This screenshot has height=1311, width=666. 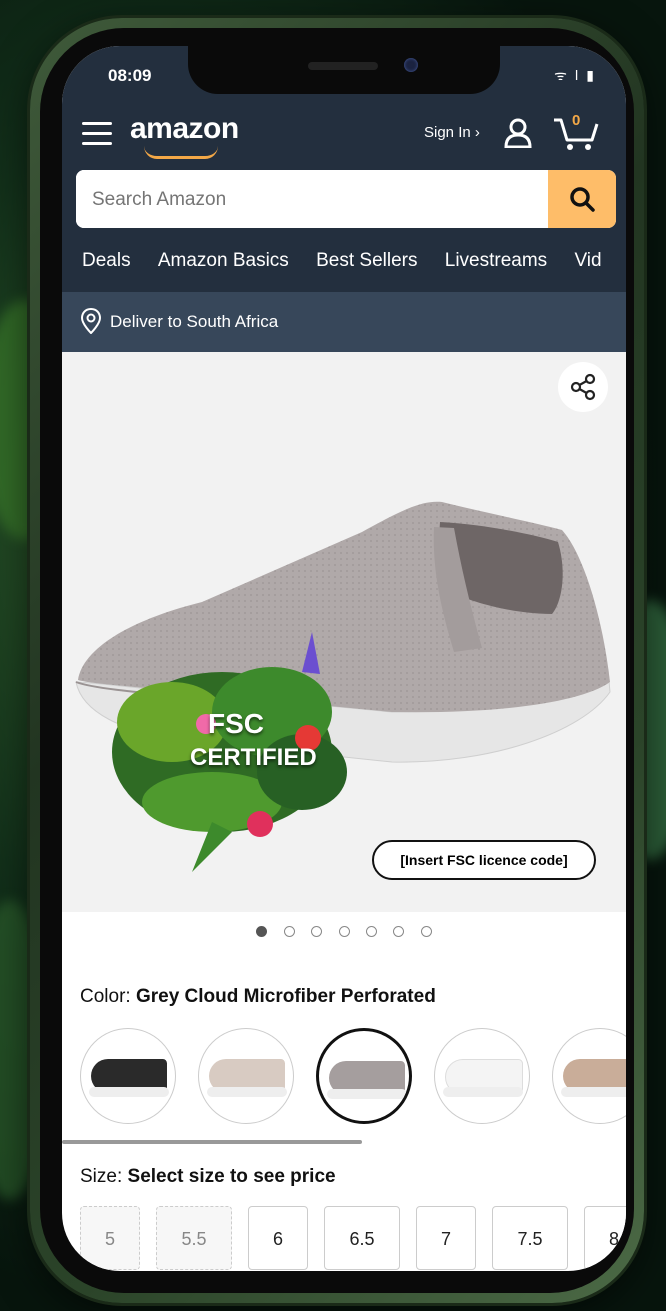 What do you see at coordinates (194, 1238) in the screenshot?
I see `size-option: 5.5` at bounding box center [194, 1238].